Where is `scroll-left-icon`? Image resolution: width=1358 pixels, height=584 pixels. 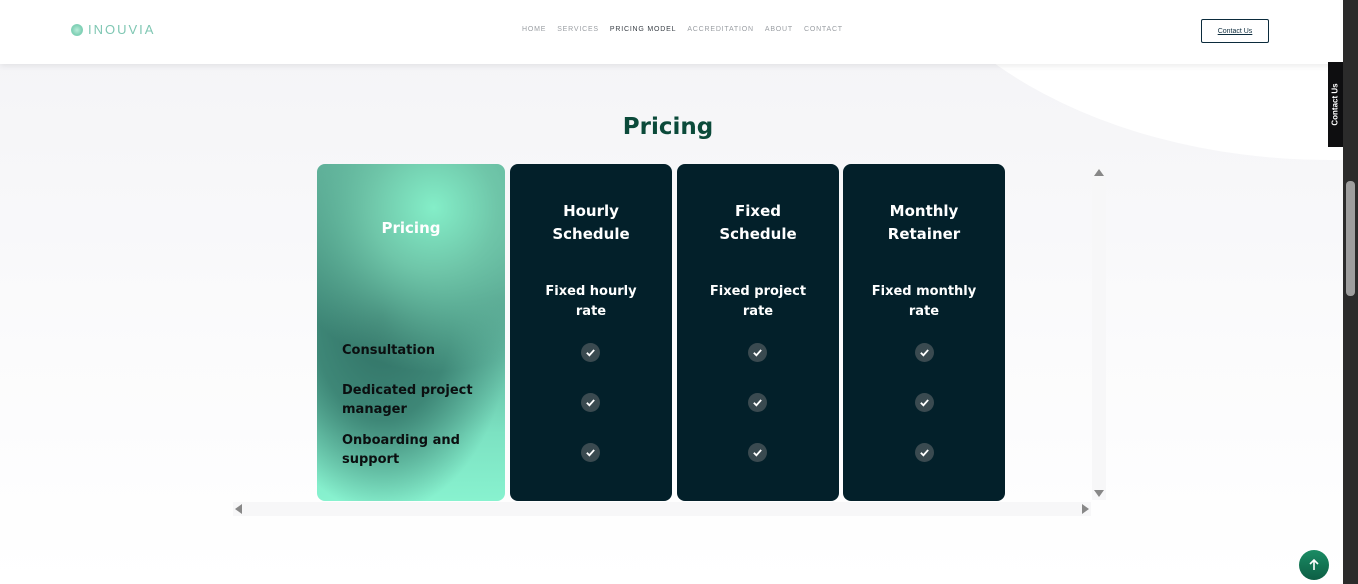
scroll-left-icon is located at coordinates (238, 509).